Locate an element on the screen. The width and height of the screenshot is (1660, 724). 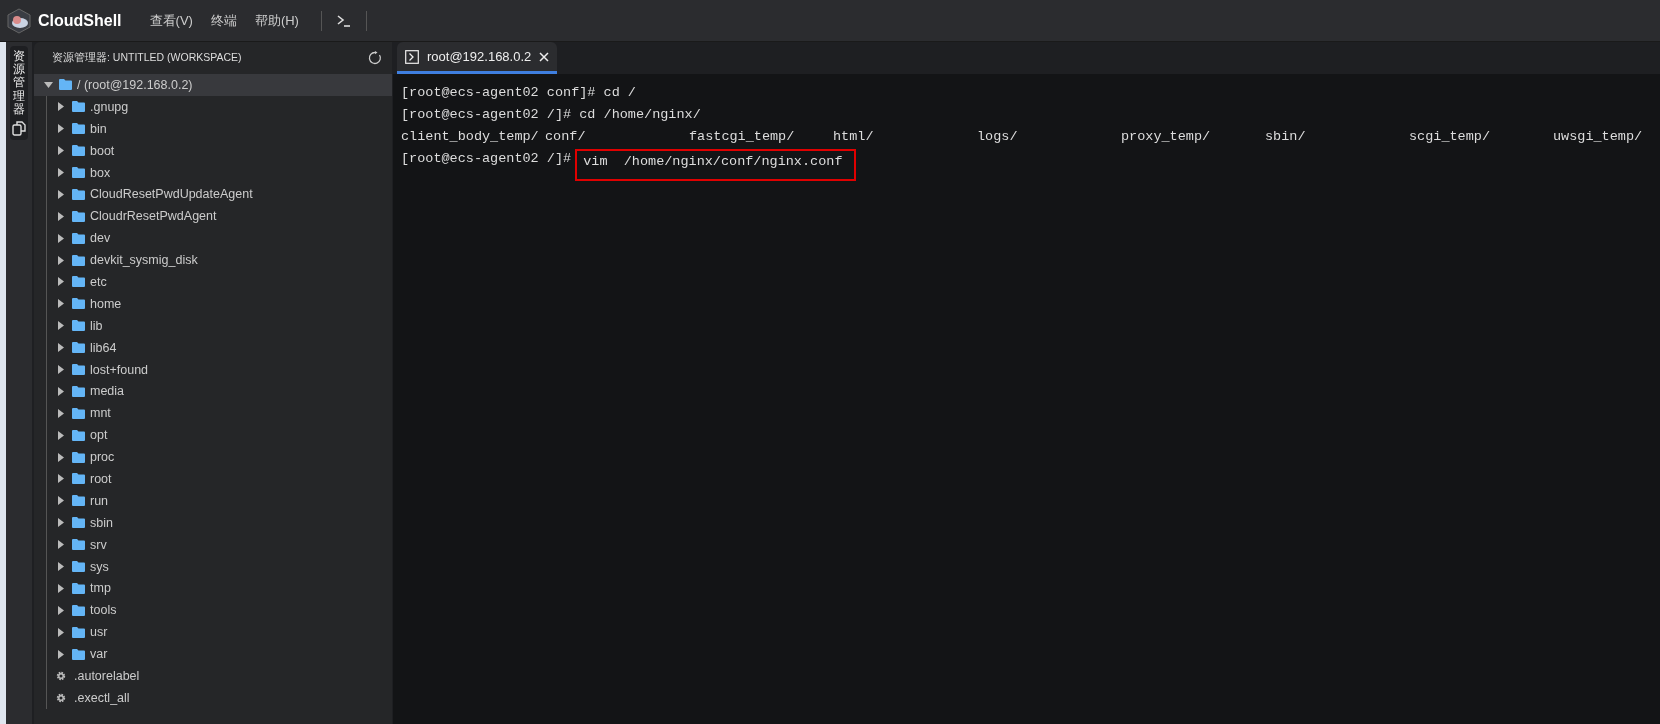
shell-prompt: [root@ecs-agent02 conf]# is located at coordinates (499, 93).